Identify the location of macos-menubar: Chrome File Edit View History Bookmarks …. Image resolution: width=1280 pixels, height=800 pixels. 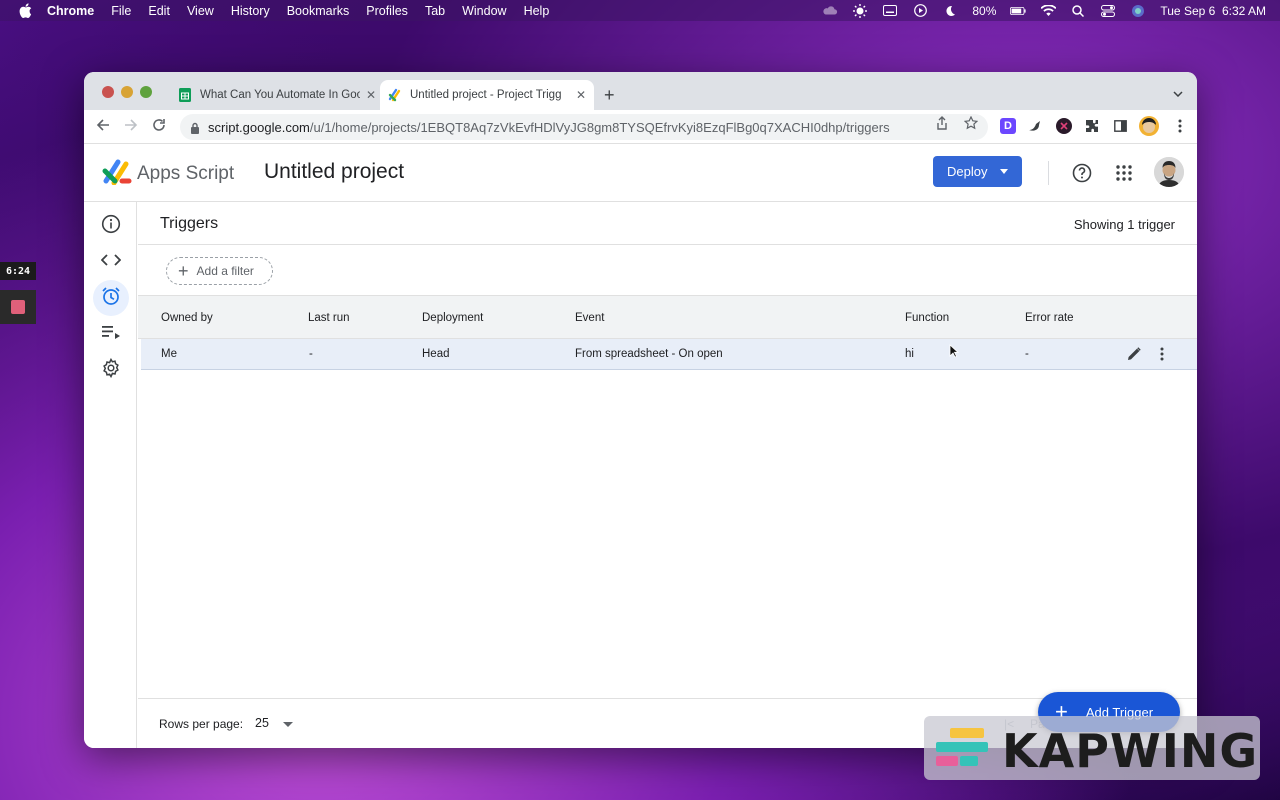
(640, 10).